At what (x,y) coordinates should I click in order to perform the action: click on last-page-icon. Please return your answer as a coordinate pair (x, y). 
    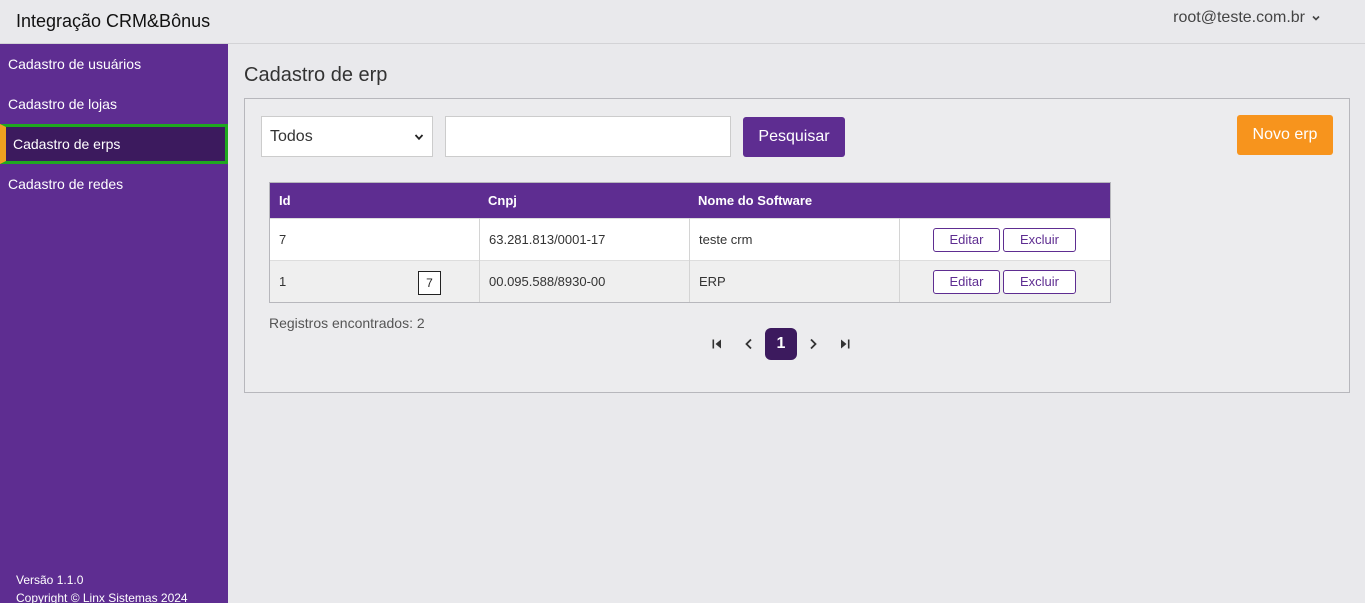
    Looking at the image, I should click on (845, 344).